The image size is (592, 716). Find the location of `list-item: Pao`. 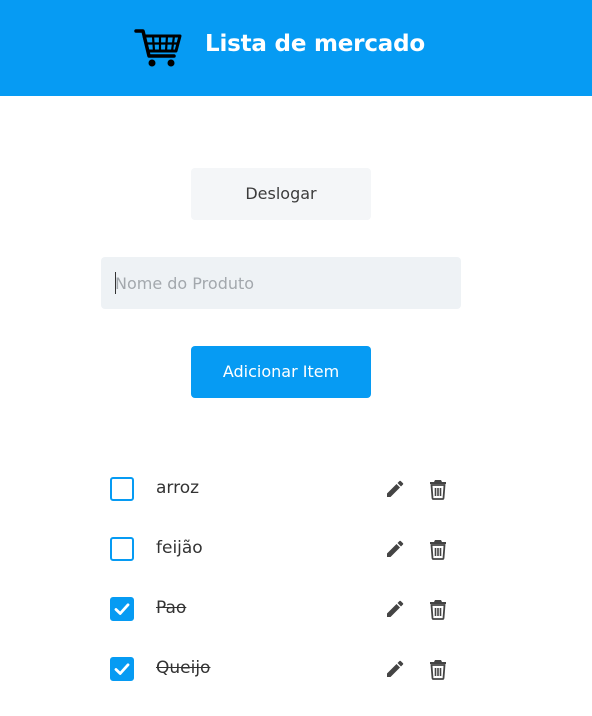

list-item: Pao is located at coordinates (296, 608).